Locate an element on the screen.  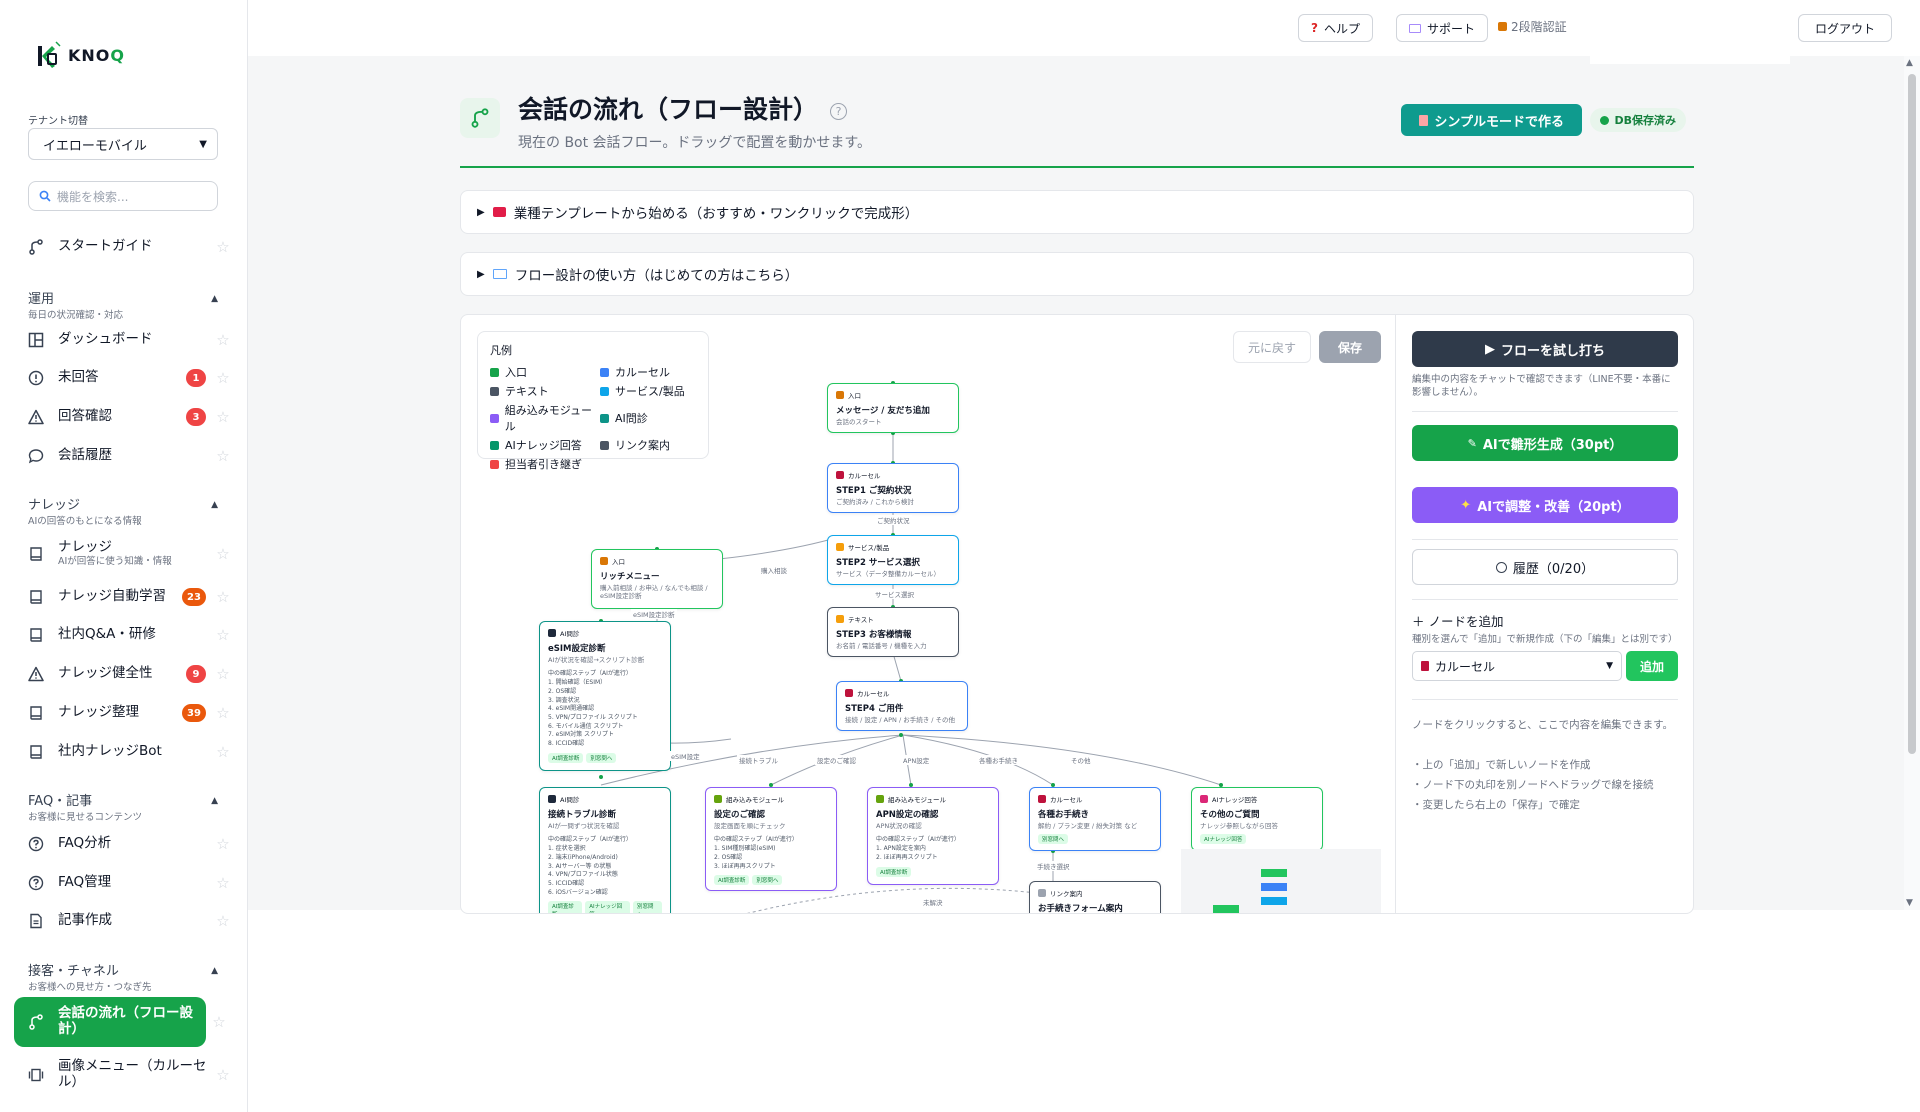
sidebar-item-dashboard: ダッシュボード ☆ is located at coordinates (128, 340).